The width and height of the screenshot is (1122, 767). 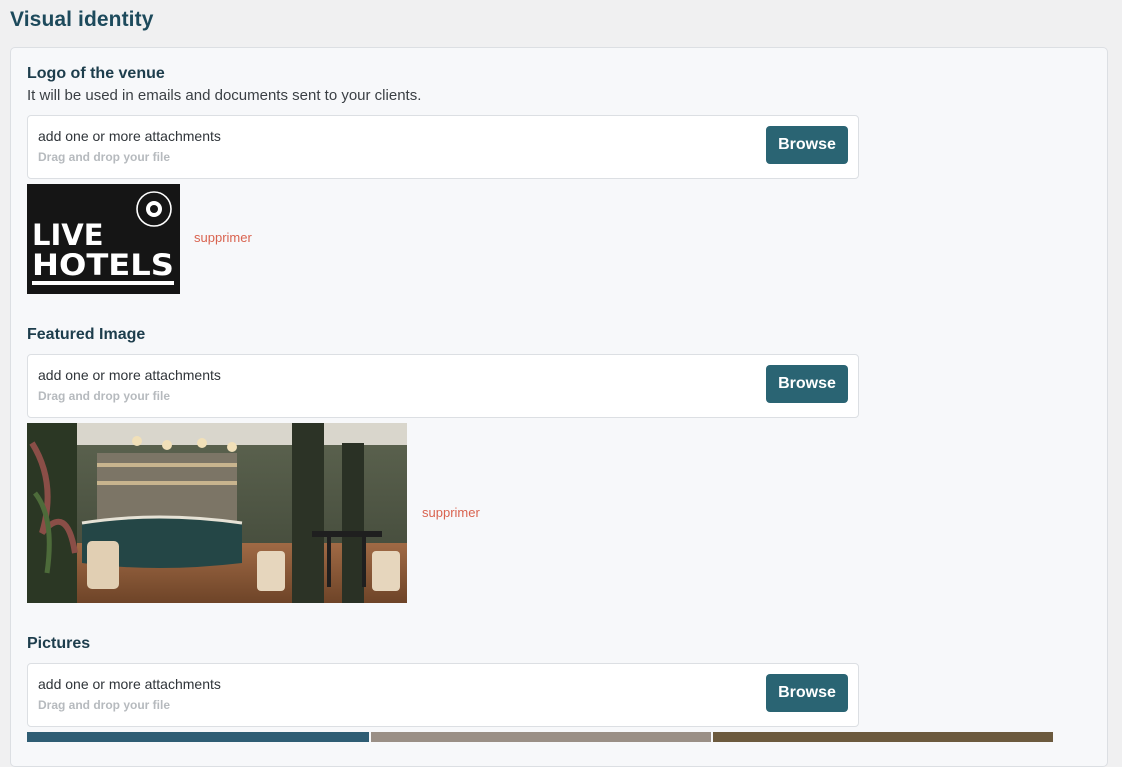 I want to click on logo-browse-button: Browse, so click(x=807, y=145).